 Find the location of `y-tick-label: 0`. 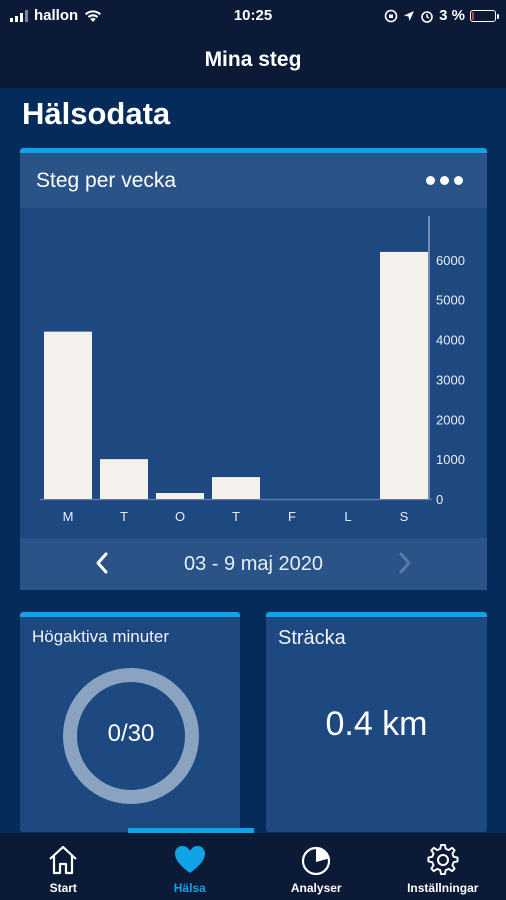

y-tick-label: 0 is located at coordinates (439, 499).